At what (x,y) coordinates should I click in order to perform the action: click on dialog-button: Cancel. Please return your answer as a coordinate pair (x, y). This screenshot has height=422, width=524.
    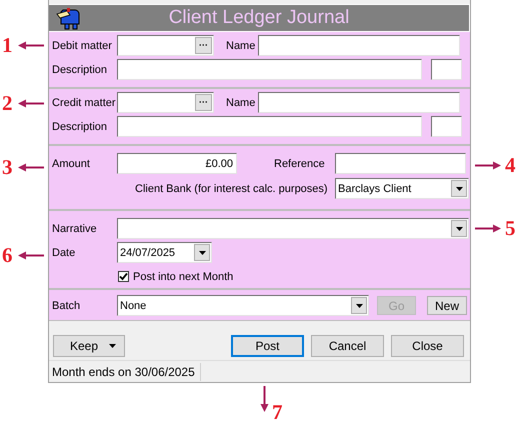
    Looking at the image, I should click on (347, 345).